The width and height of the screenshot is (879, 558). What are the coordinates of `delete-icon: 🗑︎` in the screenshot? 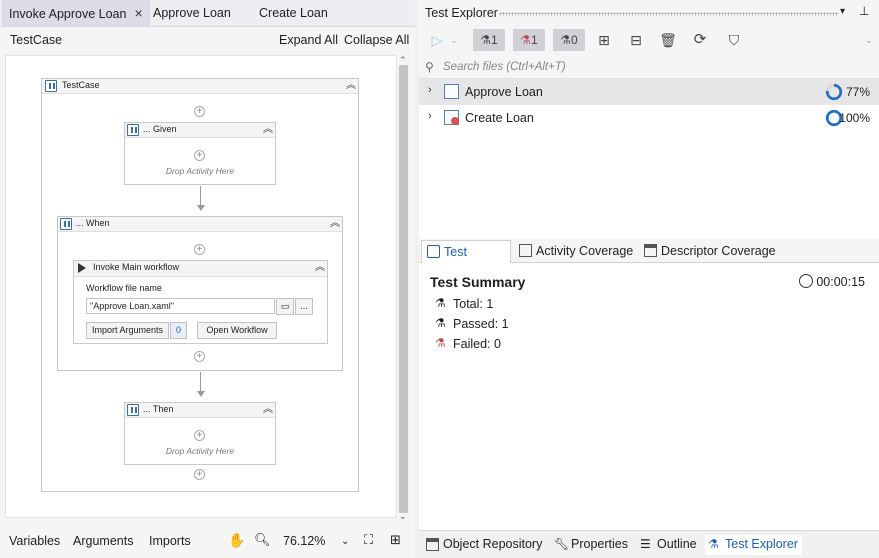 It's located at (668, 40).